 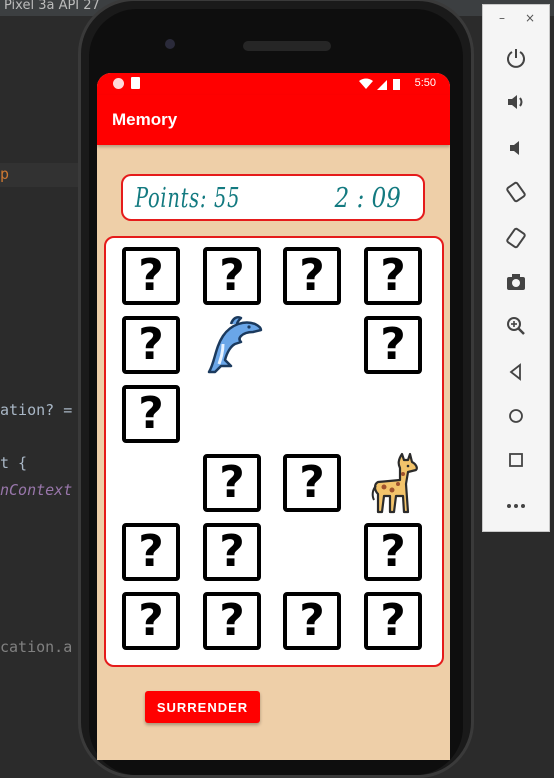 I want to click on overview-icon, so click(x=516, y=460).